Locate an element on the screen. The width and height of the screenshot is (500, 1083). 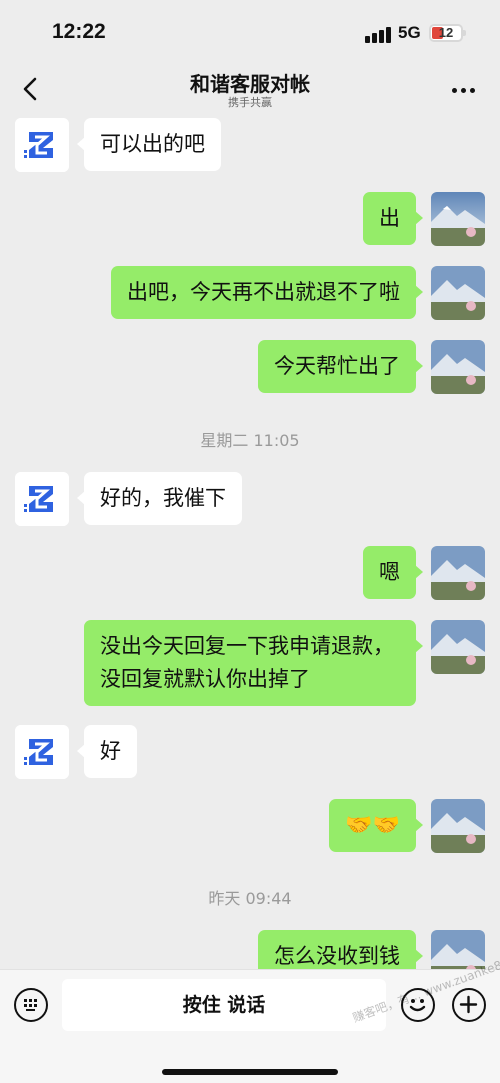
message-bubble: 没出今天回复一下我申请退款，没回复就默认你出掉了 is located at coordinates (253, 663).